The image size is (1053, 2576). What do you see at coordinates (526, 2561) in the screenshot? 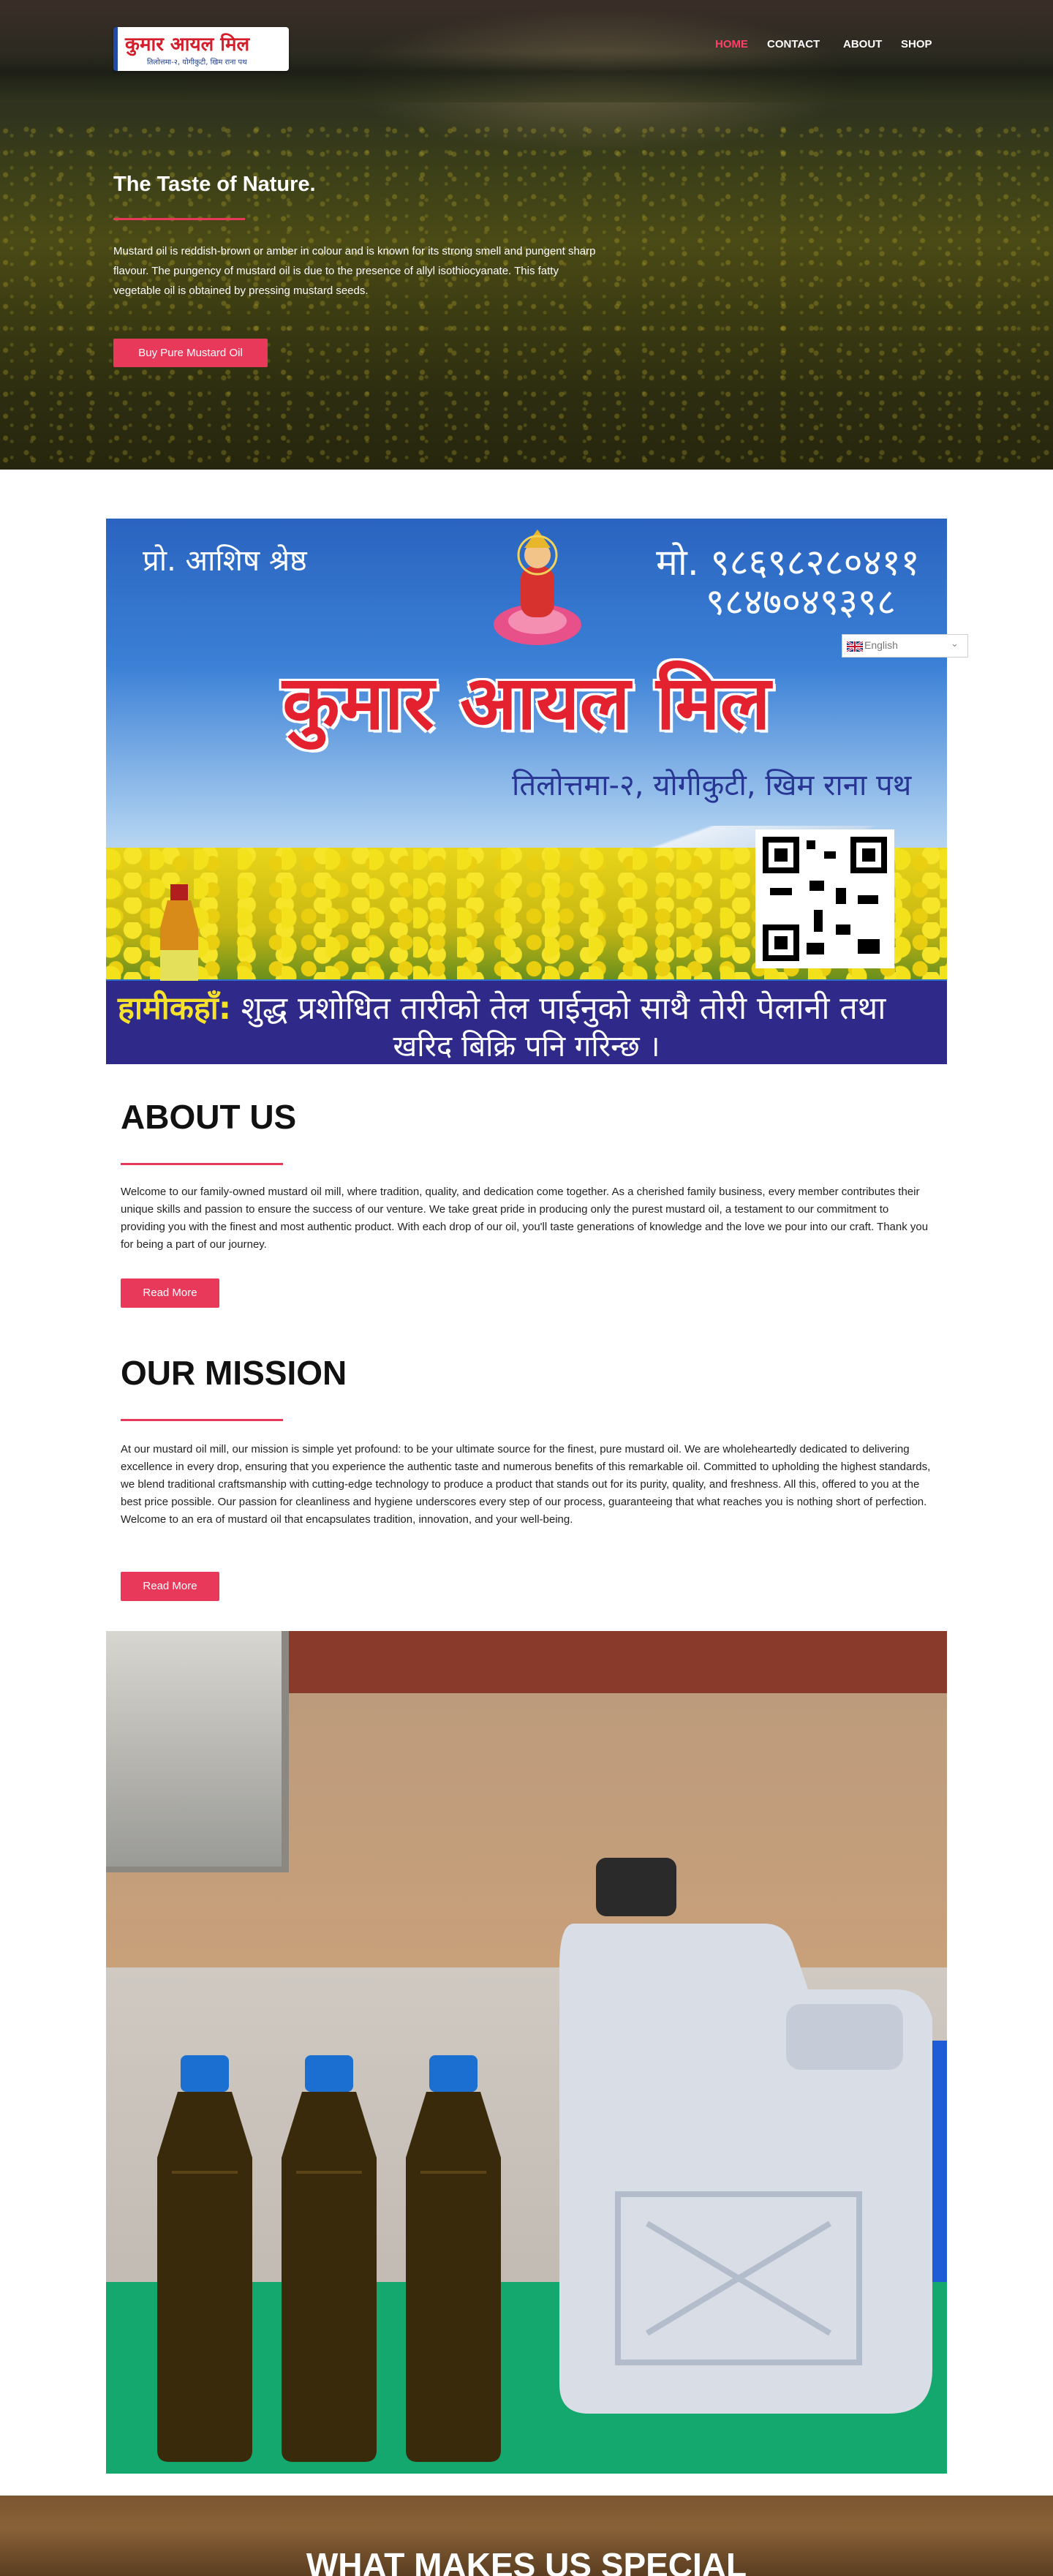
I see `special-title: WHAT MAKES US SPECIAL` at bounding box center [526, 2561].